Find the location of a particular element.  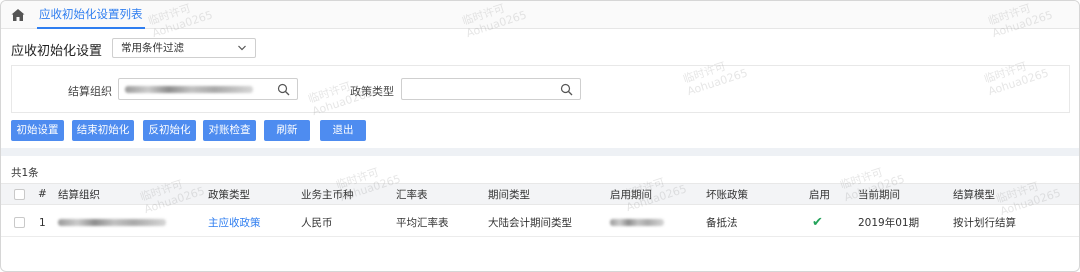

row-checkbox is located at coordinates (19, 222).